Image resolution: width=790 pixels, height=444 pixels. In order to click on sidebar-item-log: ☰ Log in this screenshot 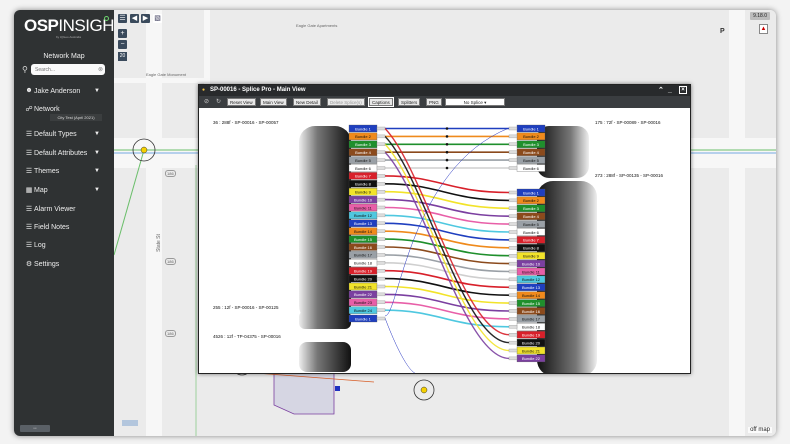, I will do `click(64, 246)`.